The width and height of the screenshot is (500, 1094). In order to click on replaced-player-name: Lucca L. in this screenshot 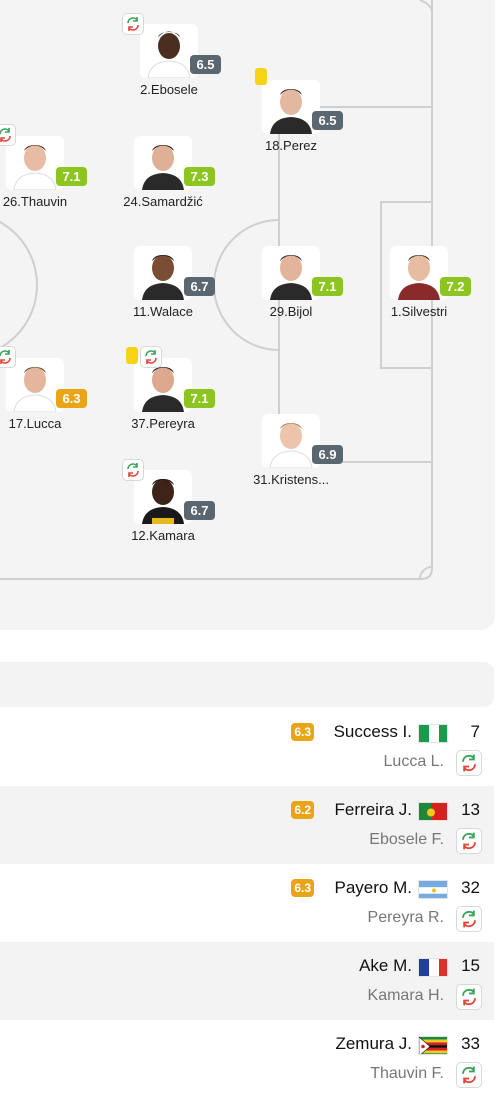, I will do `click(413, 761)`.